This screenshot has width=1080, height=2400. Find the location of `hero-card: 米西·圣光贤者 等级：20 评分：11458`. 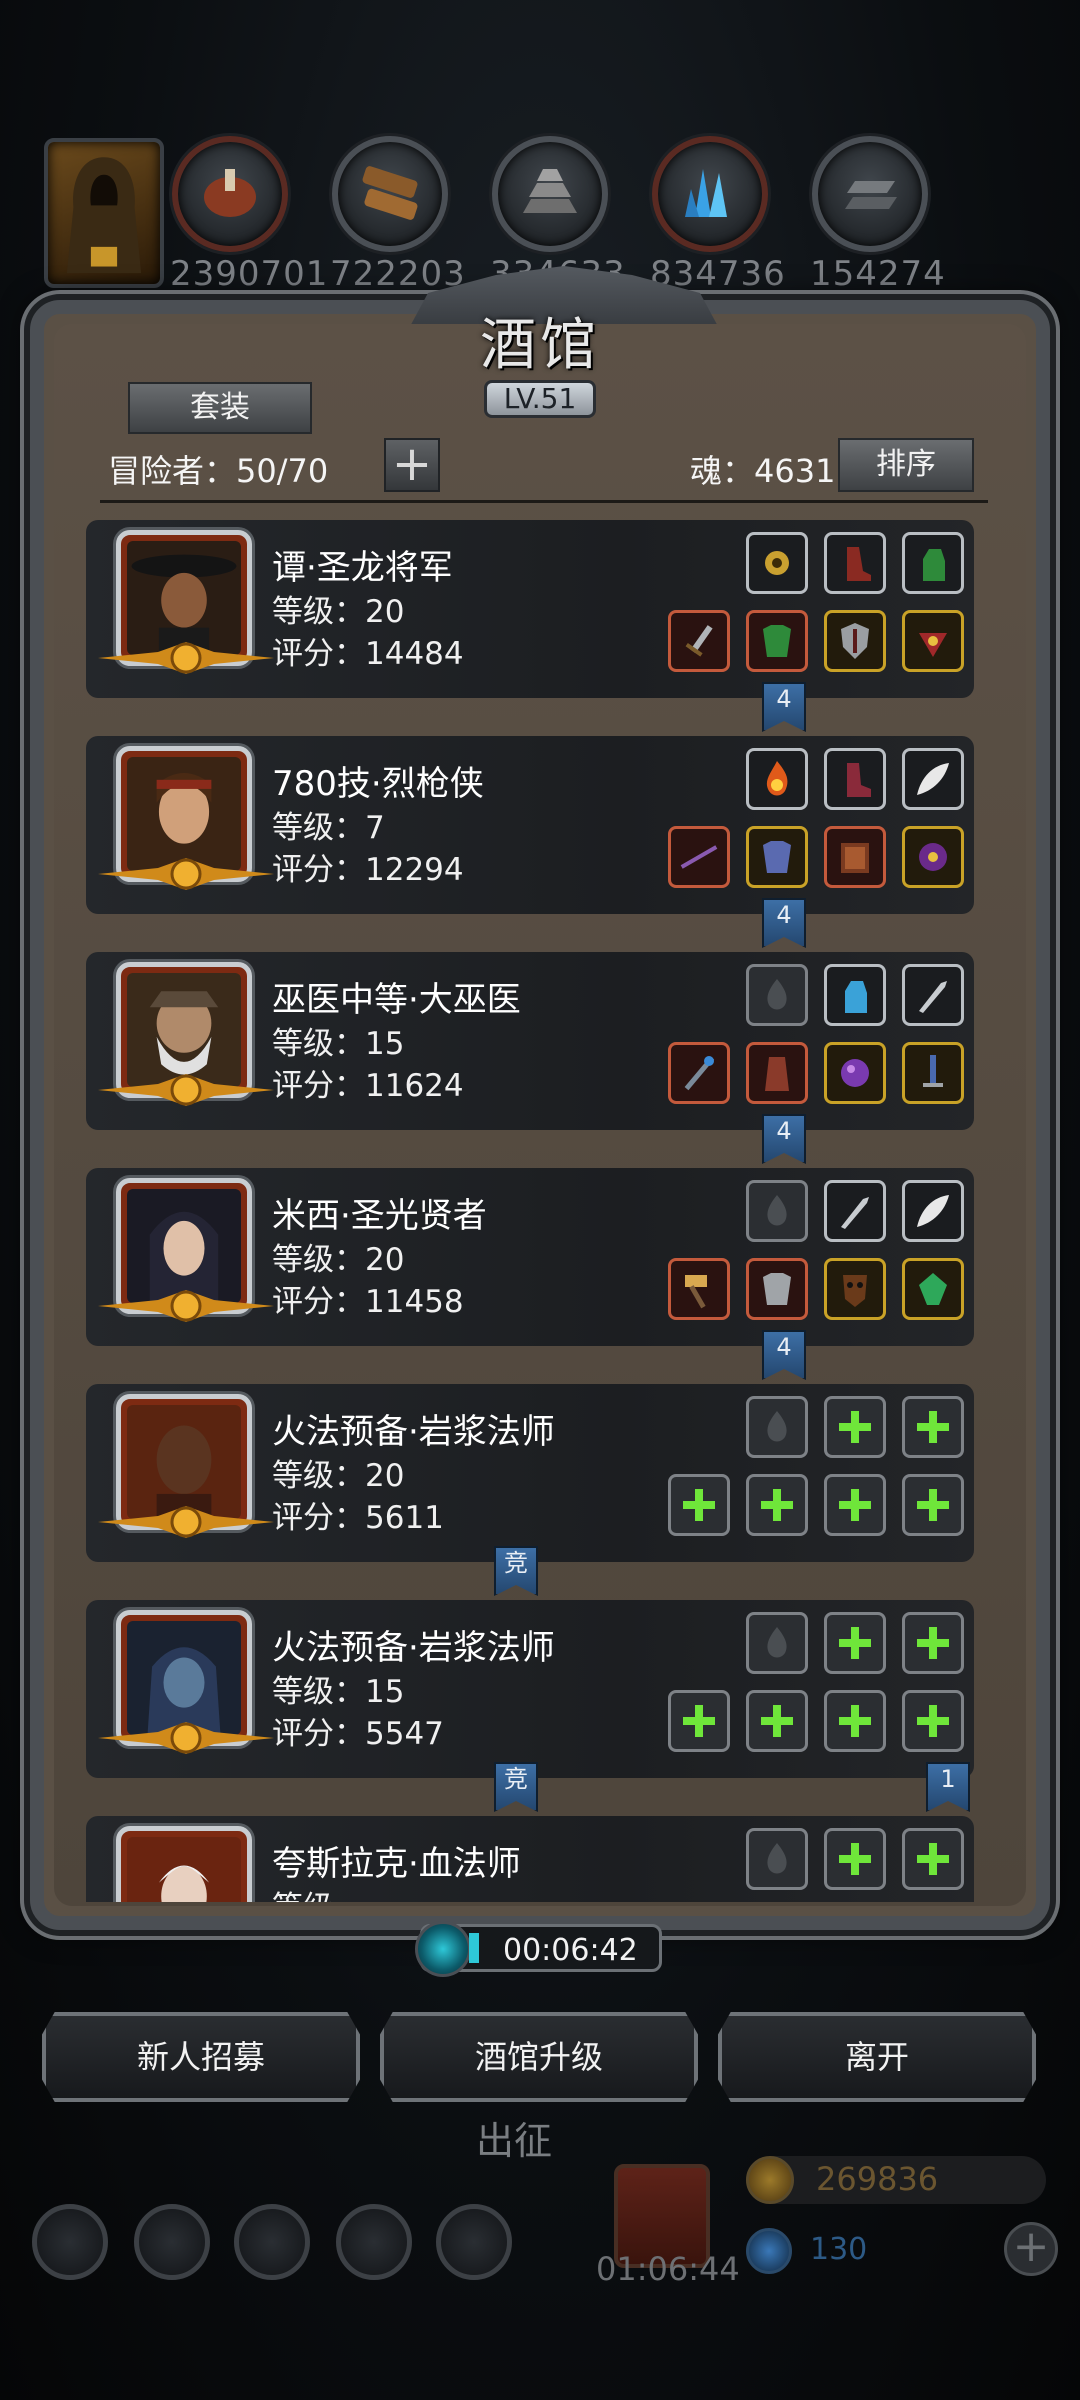

hero-card: 米西·圣光贤者 等级：20 评分：11458 is located at coordinates (530, 1257).